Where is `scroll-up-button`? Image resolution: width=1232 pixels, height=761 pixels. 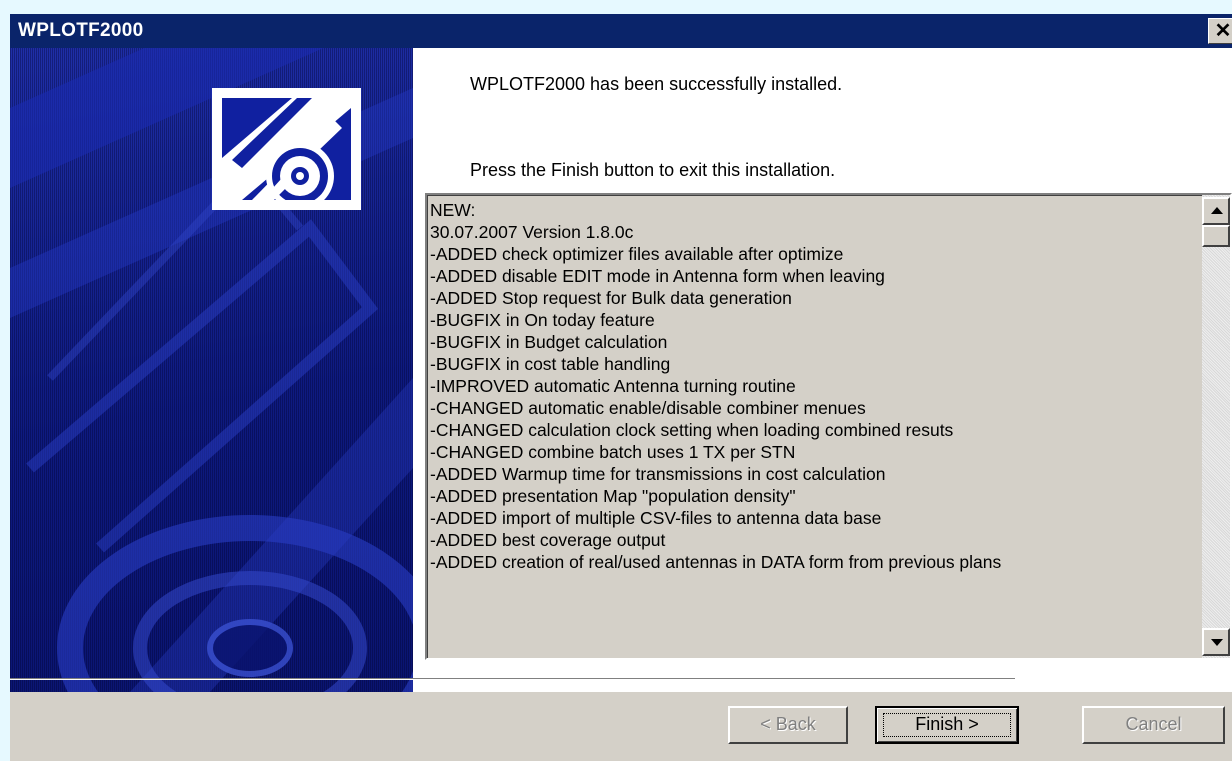 scroll-up-button is located at coordinates (1216, 211).